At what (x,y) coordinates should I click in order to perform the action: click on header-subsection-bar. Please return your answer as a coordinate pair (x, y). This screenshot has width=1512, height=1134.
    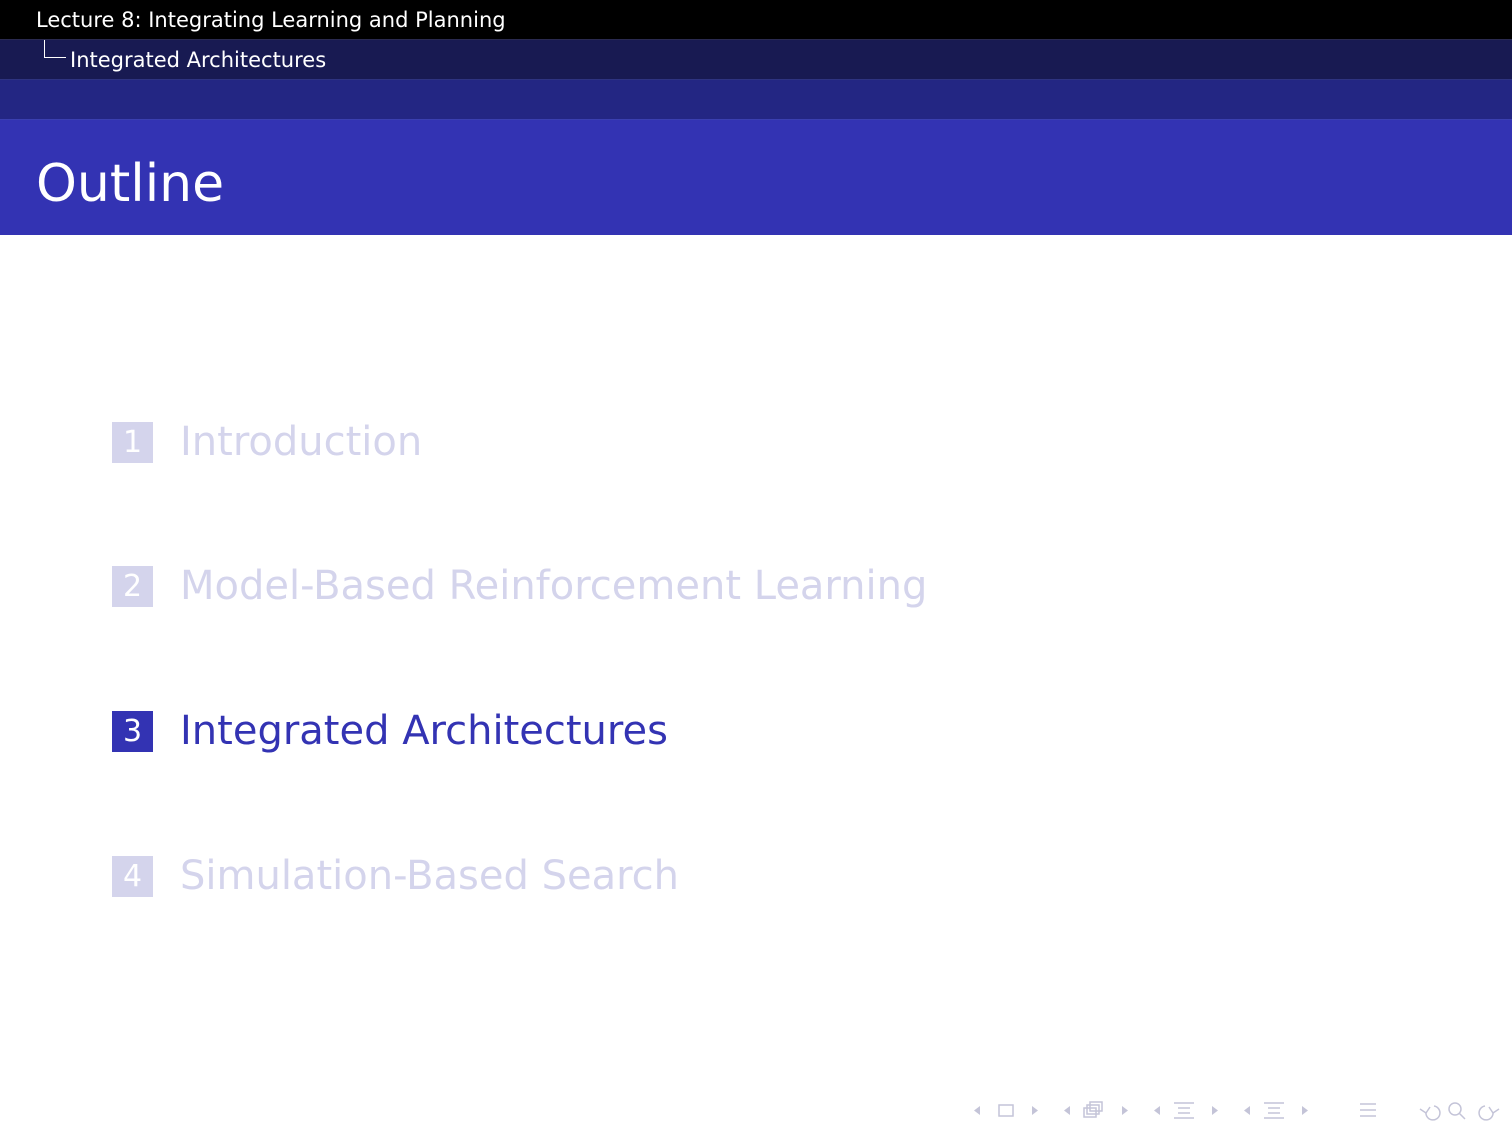
    Looking at the image, I should click on (756, 100).